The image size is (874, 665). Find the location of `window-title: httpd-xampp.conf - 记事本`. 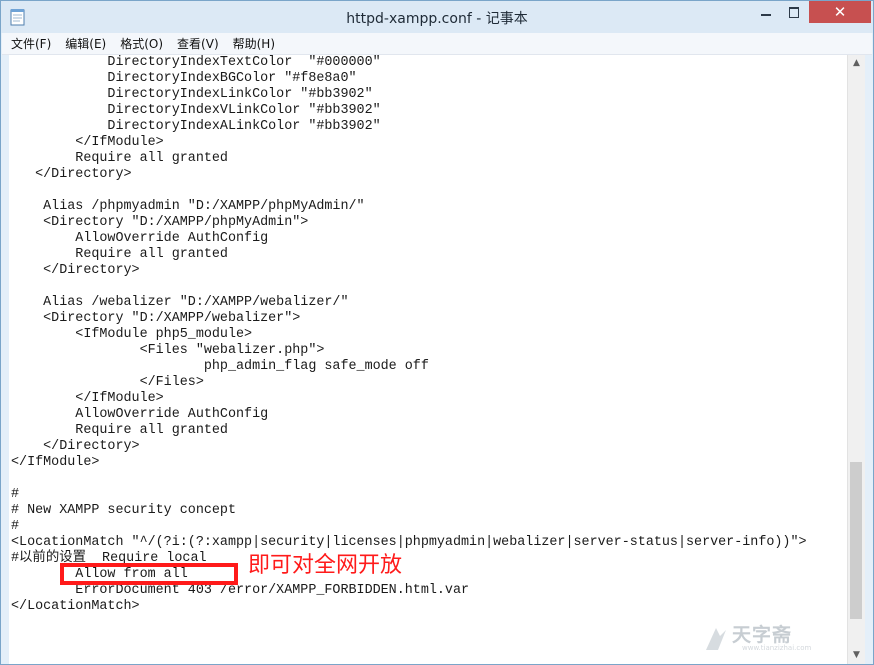

window-title: httpd-xampp.conf - 记事本 is located at coordinates (437, 19).